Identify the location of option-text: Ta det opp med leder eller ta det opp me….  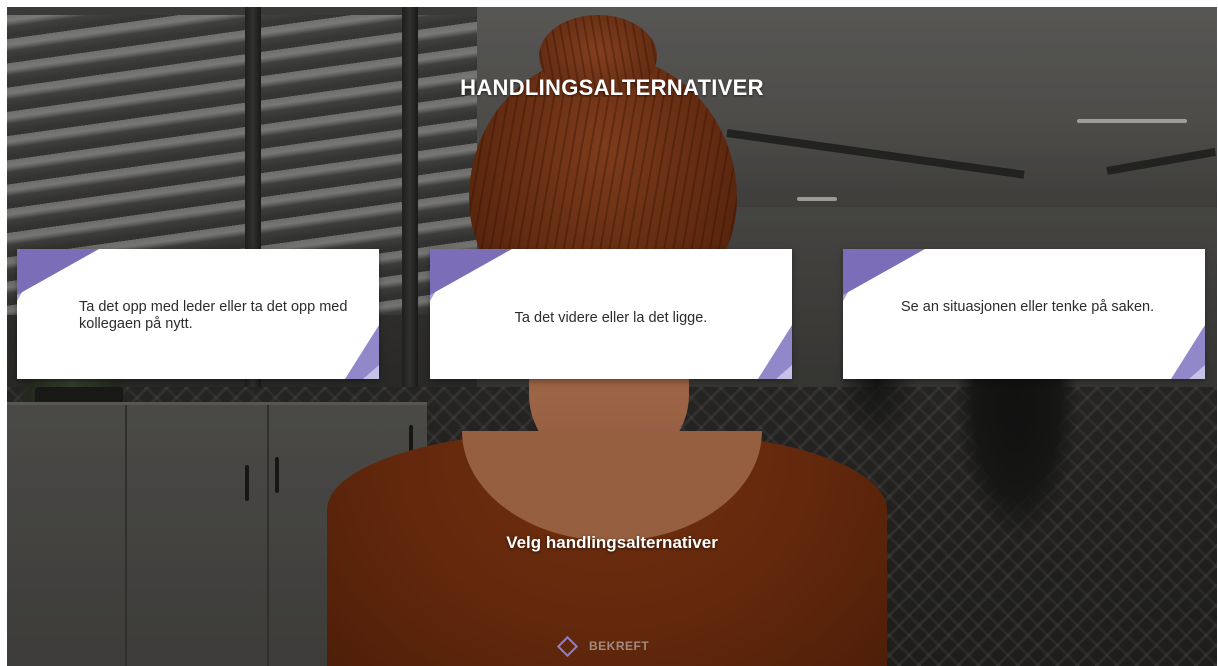
(213, 315).